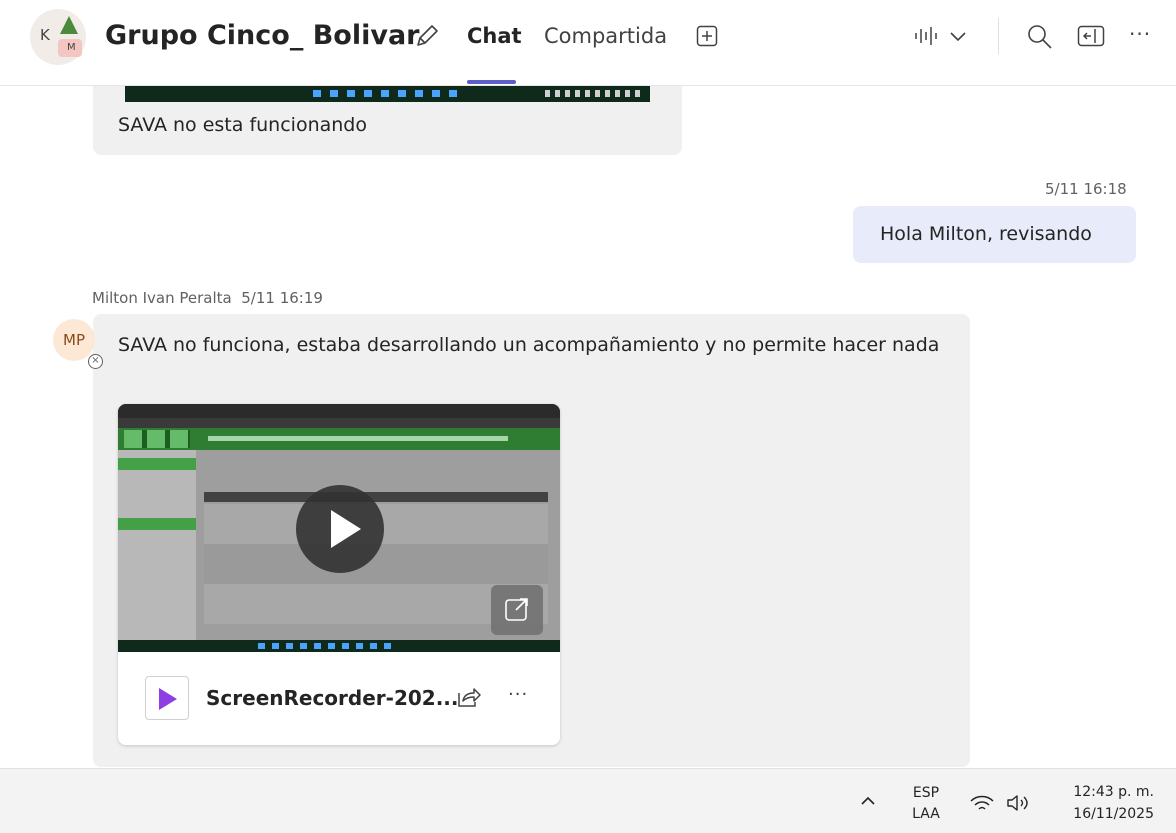 The width and height of the screenshot is (1176, 833). I want to click on sender-avatar-initials: MP, so click(74, 340).